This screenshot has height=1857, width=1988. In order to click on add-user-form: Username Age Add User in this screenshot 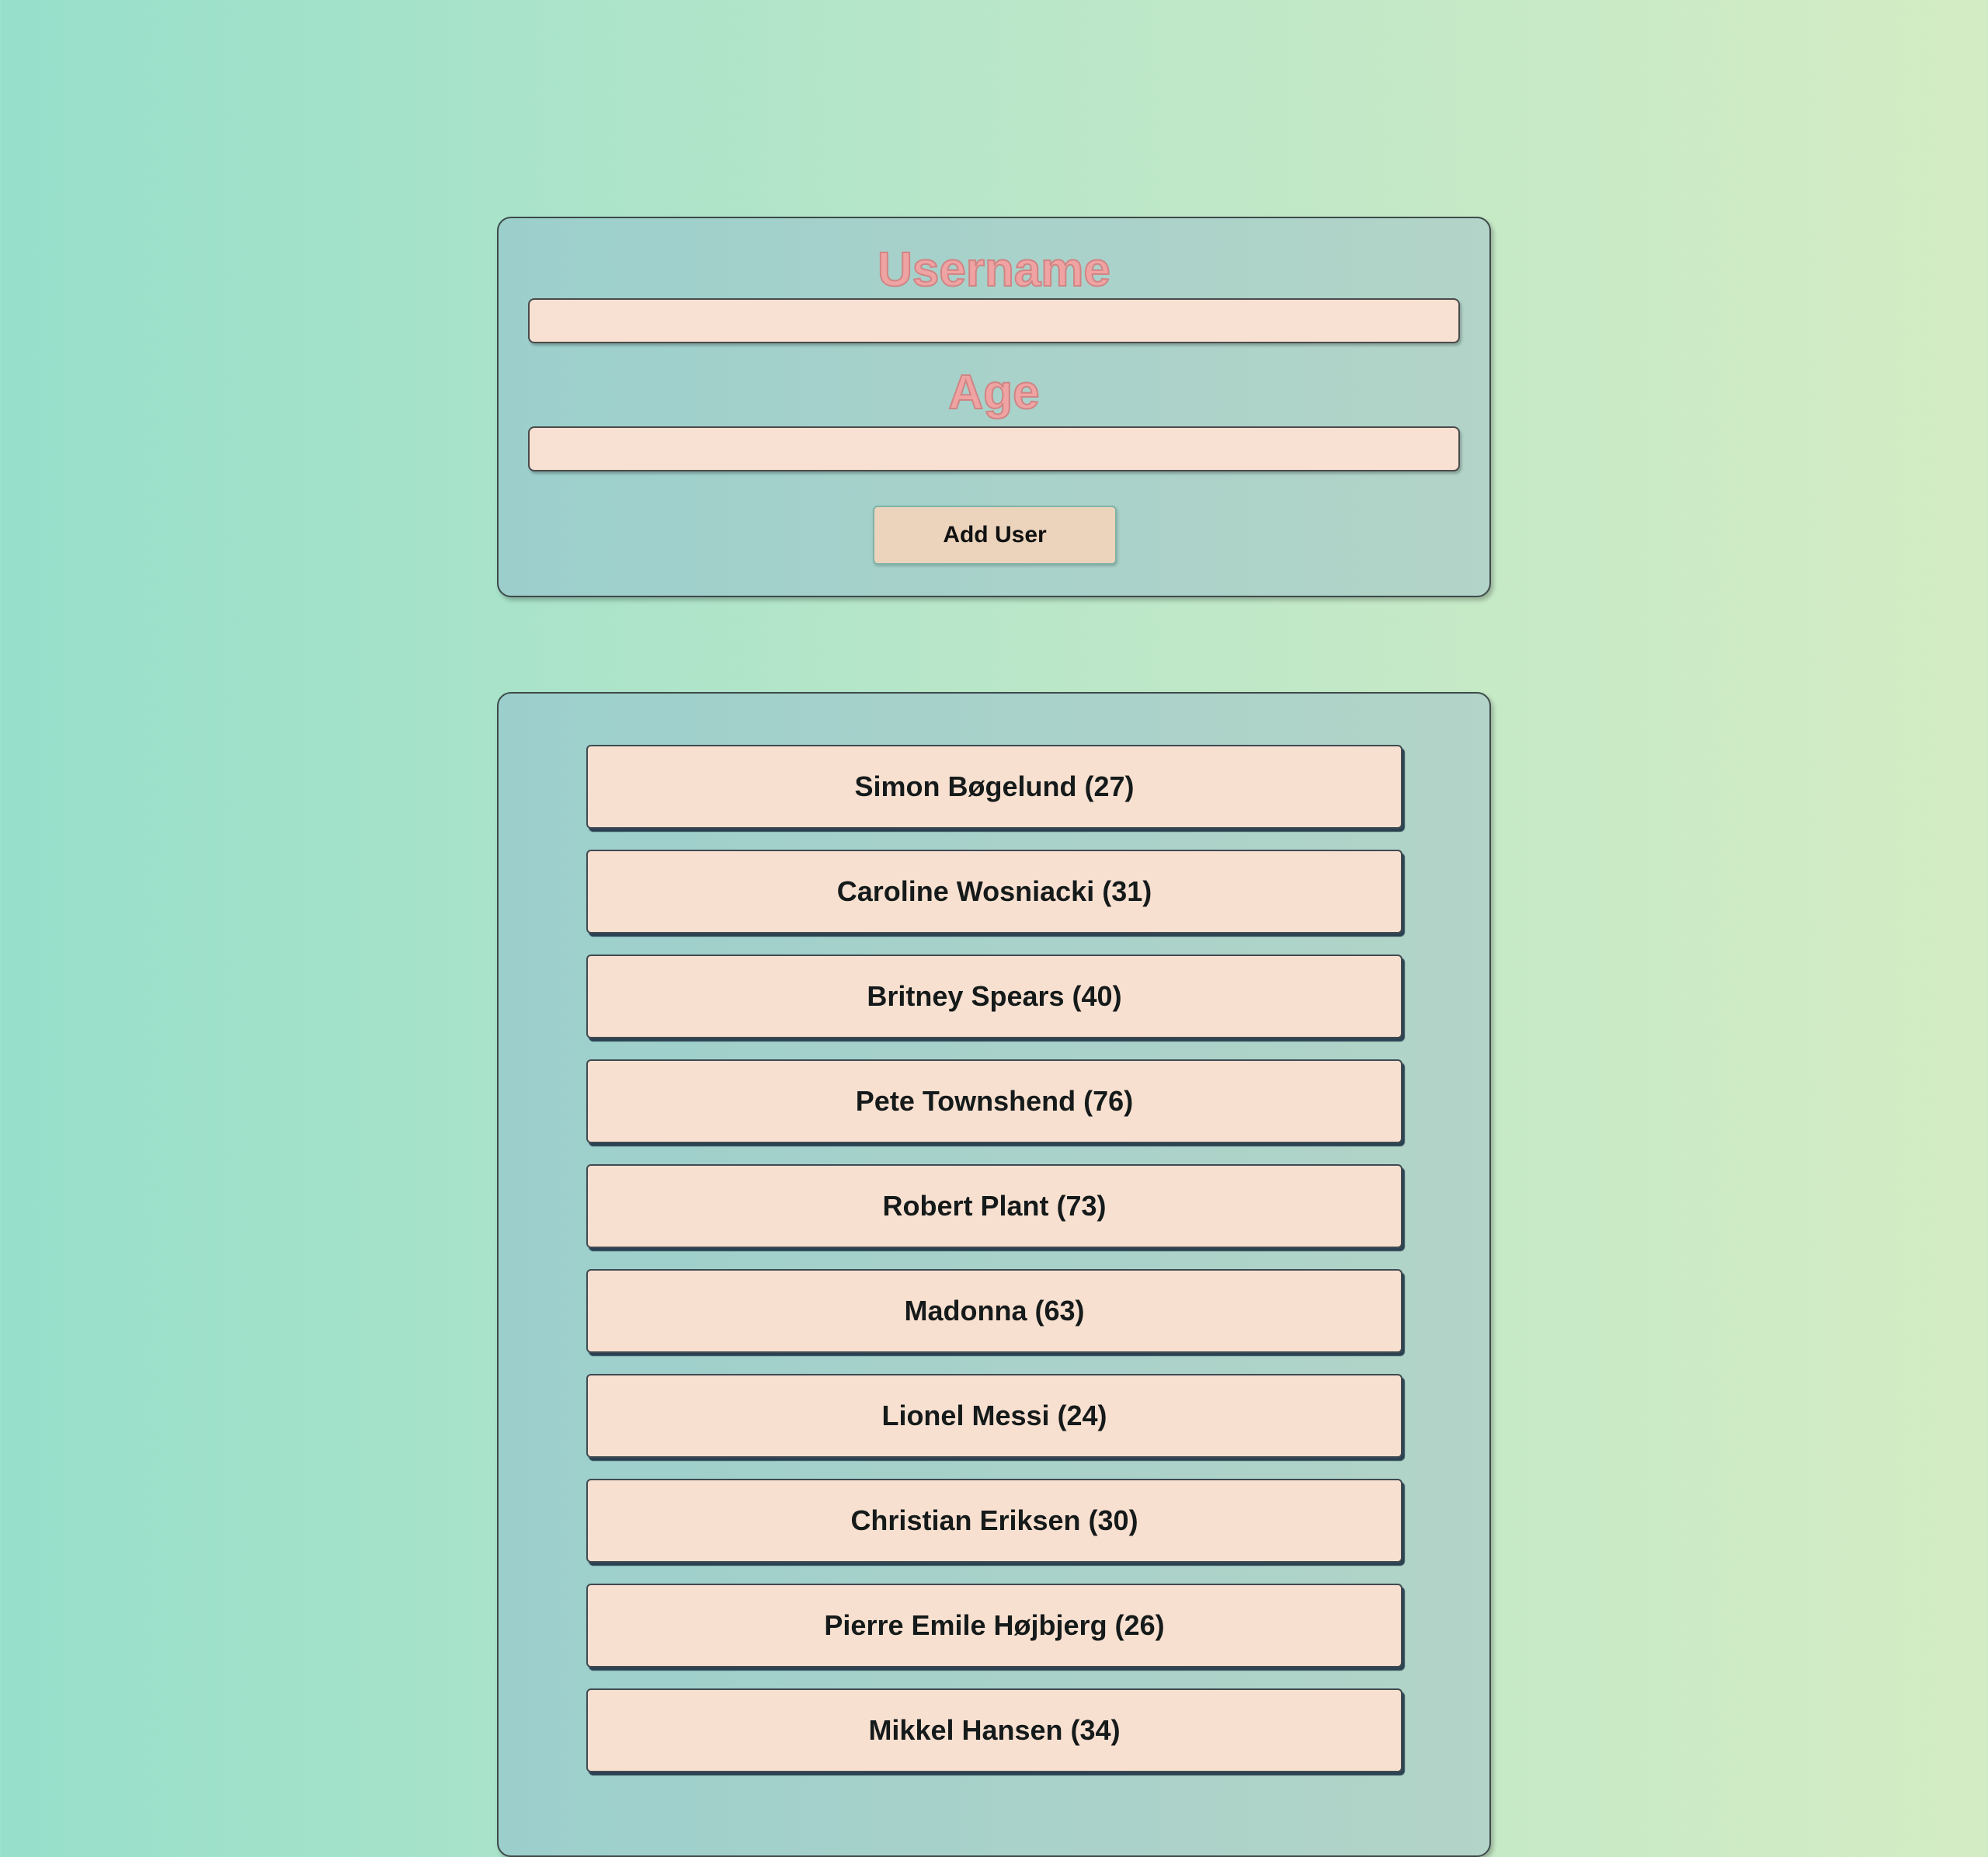, I will do `click(994, 407)`.